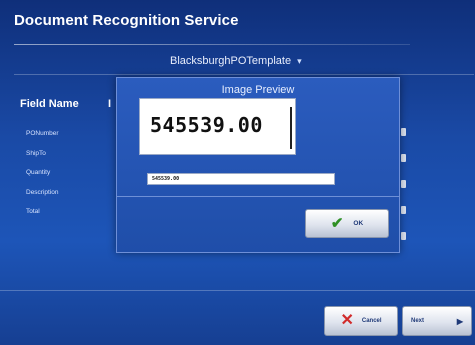  What do you see at coordinates (212, 44) in the screenshot?
I see `title-divider` at bounding box center [212, 44].